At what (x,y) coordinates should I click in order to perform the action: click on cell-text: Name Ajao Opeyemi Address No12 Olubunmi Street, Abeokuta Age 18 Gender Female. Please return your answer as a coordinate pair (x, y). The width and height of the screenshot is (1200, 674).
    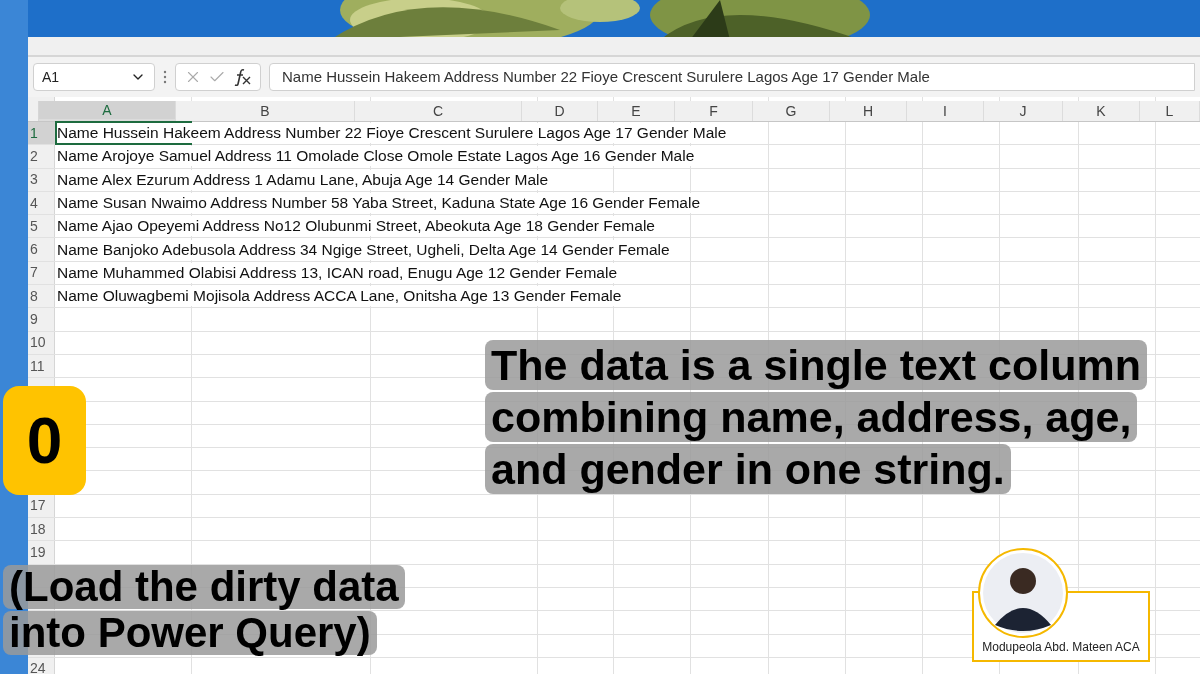
    Looking at the image, I should click on (356, 226).